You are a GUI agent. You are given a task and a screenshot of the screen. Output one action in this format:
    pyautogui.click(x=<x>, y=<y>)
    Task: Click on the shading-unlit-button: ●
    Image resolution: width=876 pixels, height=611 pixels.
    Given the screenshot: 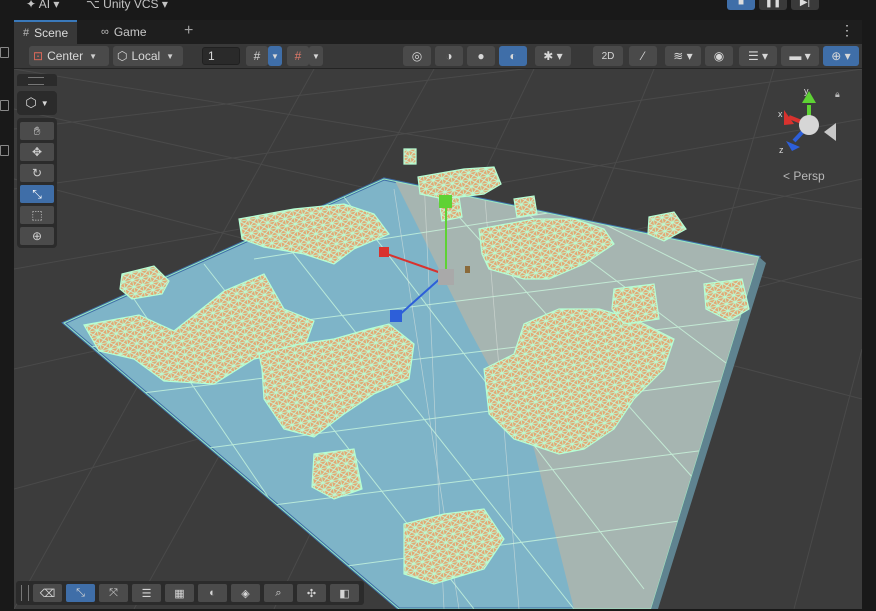 What is the action you would take?
    pyautogui.click(x=481, y=56)
    